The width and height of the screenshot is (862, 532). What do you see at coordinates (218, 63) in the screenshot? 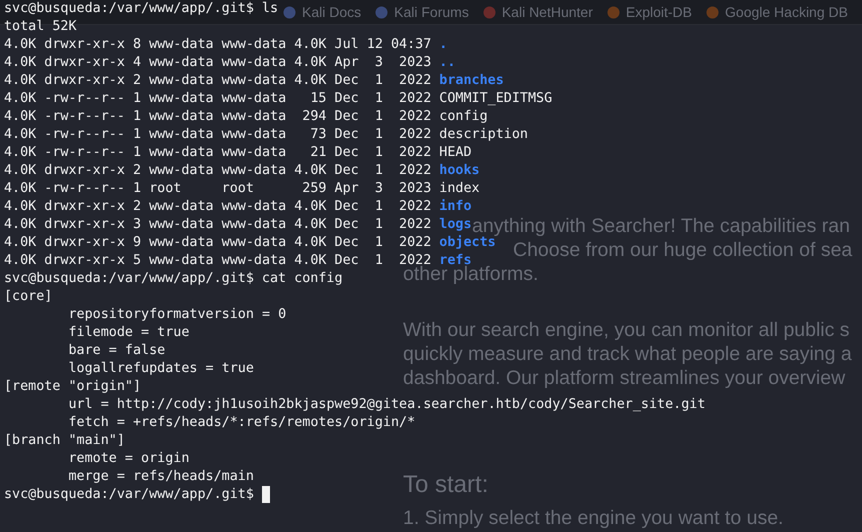
I see `file-details: 4.0K drwxr-xr-x 4 www-data www-data 4.0K Apr 3 2023` at bounding box center [218, 63].